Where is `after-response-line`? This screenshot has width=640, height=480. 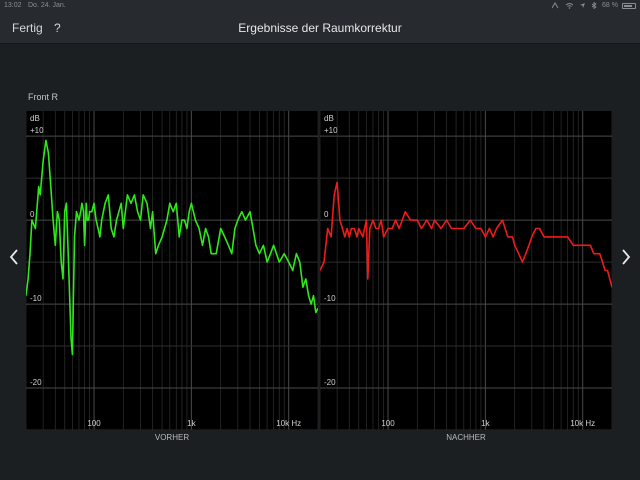
after-response-line is located at coordinates (466, 234).